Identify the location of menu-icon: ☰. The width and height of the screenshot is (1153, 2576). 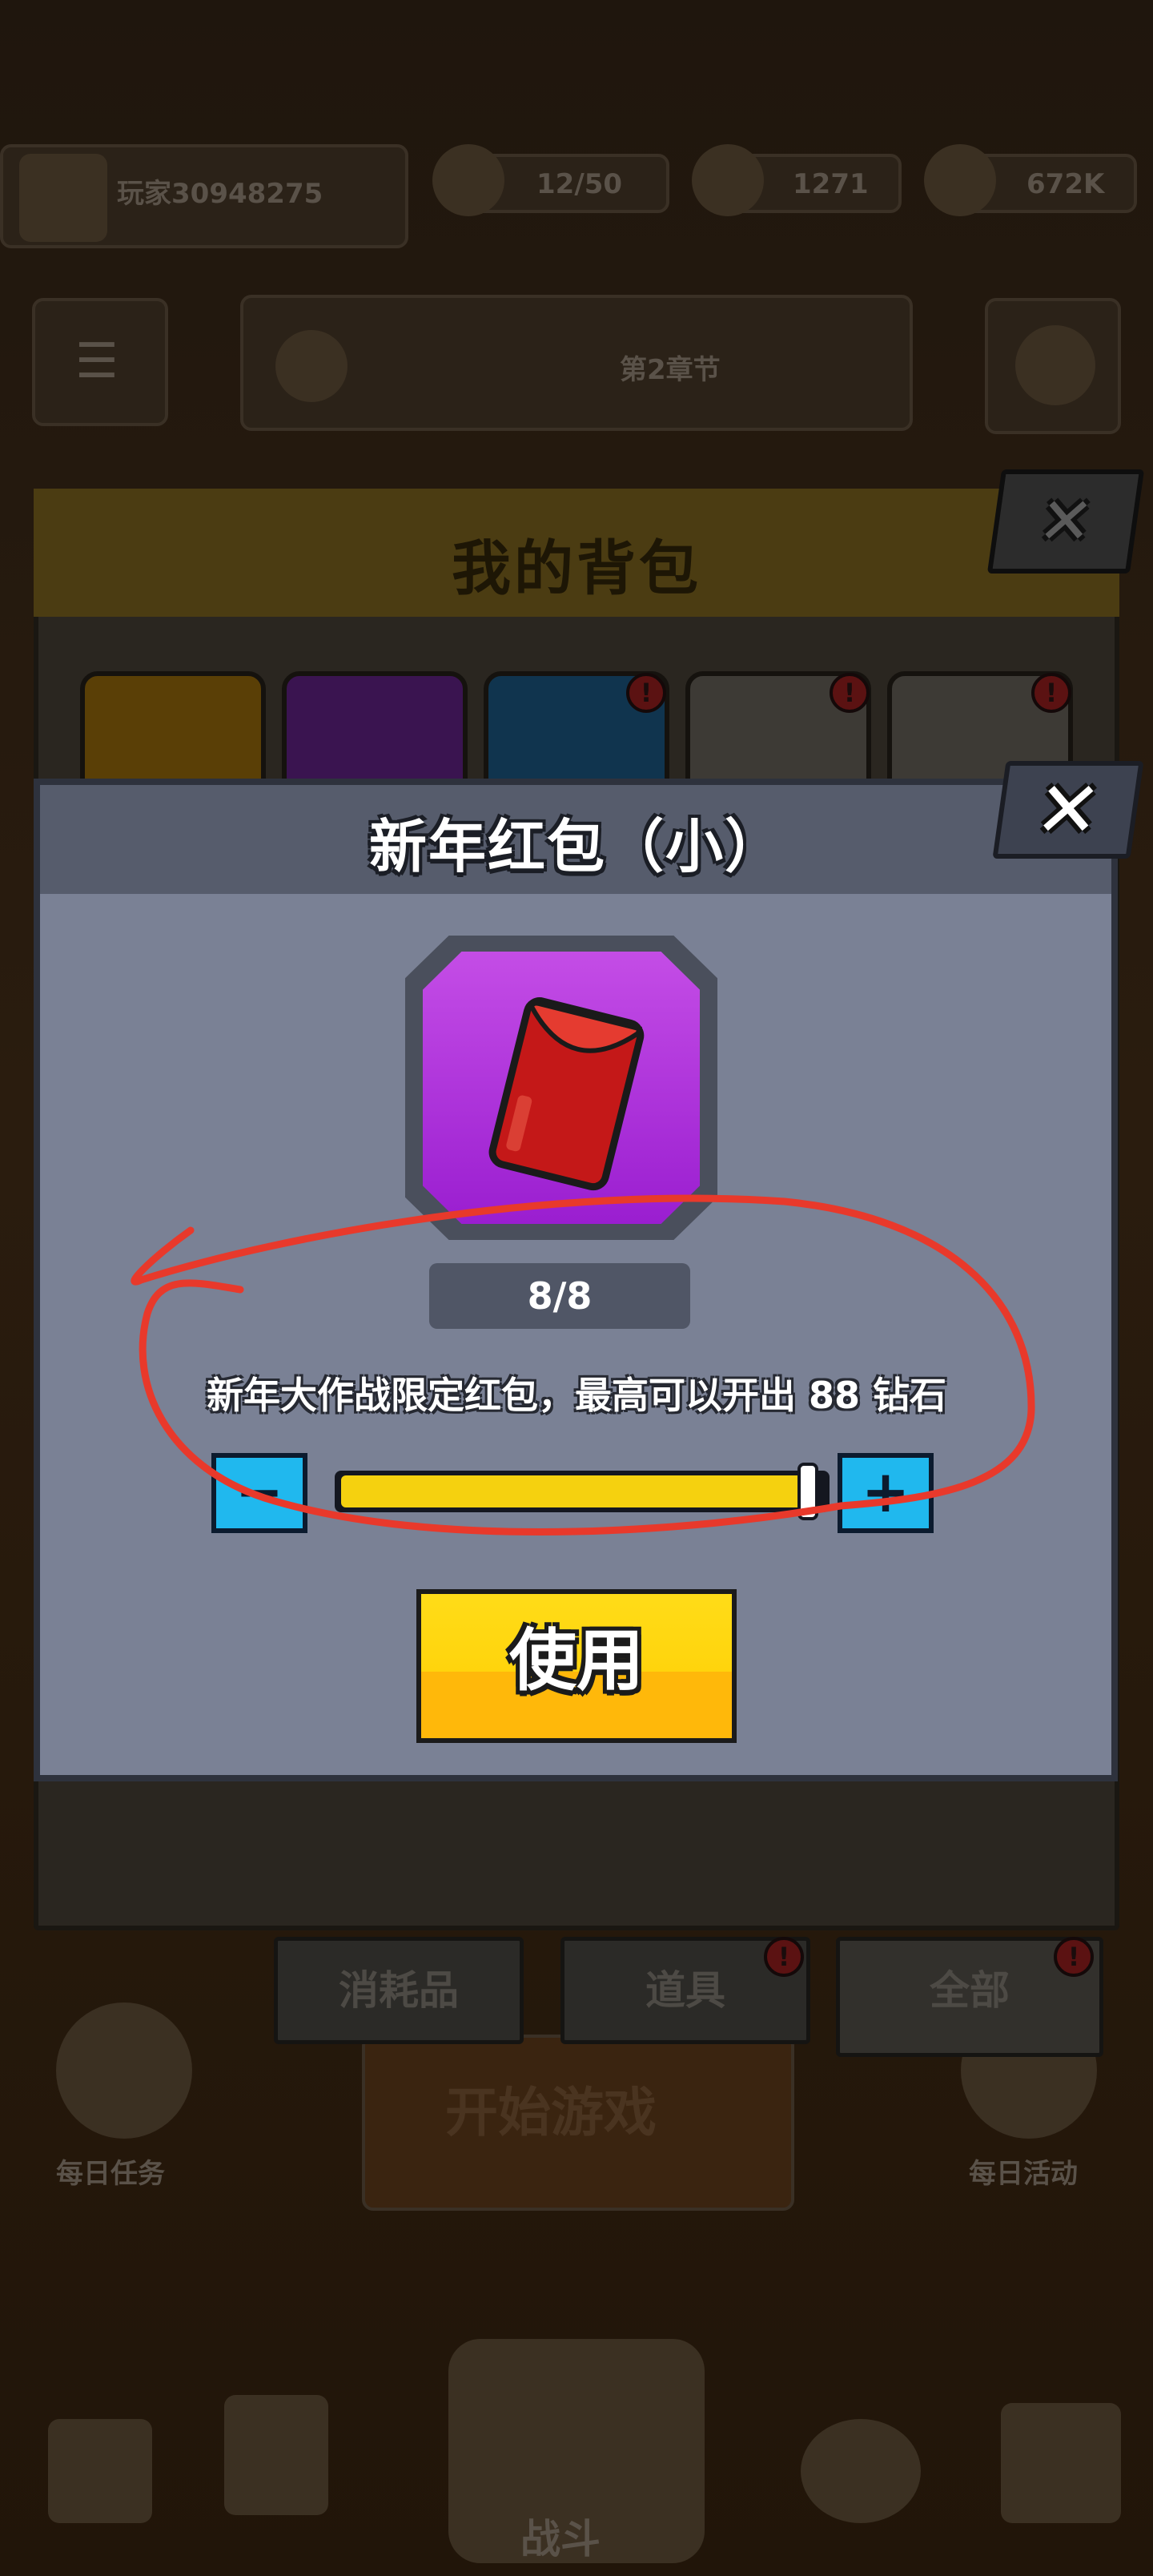
(97, 361).